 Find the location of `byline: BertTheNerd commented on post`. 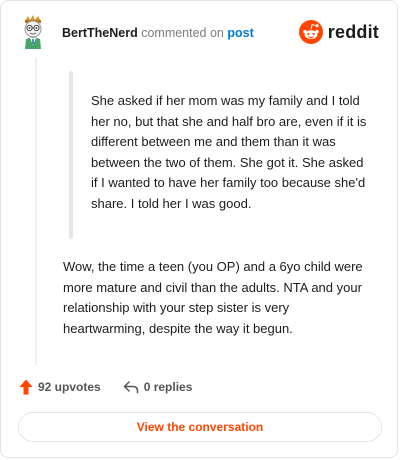

byline: BertTheNerd commented on post is located at coordinates (158, 33).